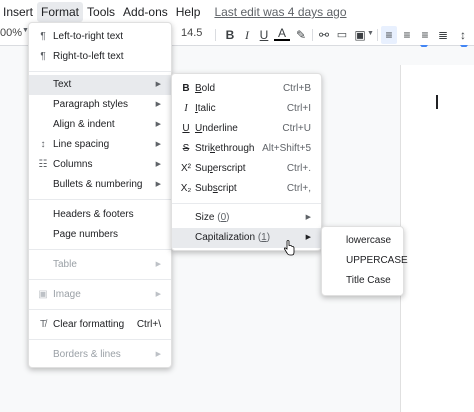 This screenshot has height=412, width=474. I want to click on clear-formatting-icon: T̸, so click(43, 324).